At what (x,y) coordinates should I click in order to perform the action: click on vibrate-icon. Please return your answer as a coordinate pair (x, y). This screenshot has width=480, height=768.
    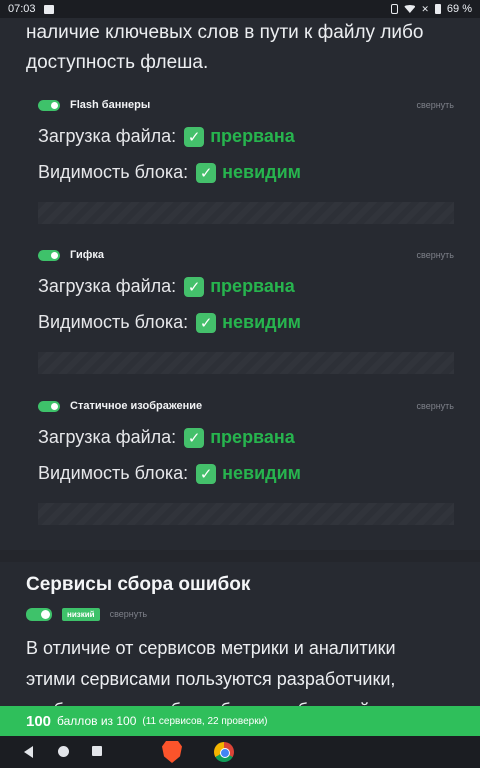
    Looking at the image, I should click on (395, 9).